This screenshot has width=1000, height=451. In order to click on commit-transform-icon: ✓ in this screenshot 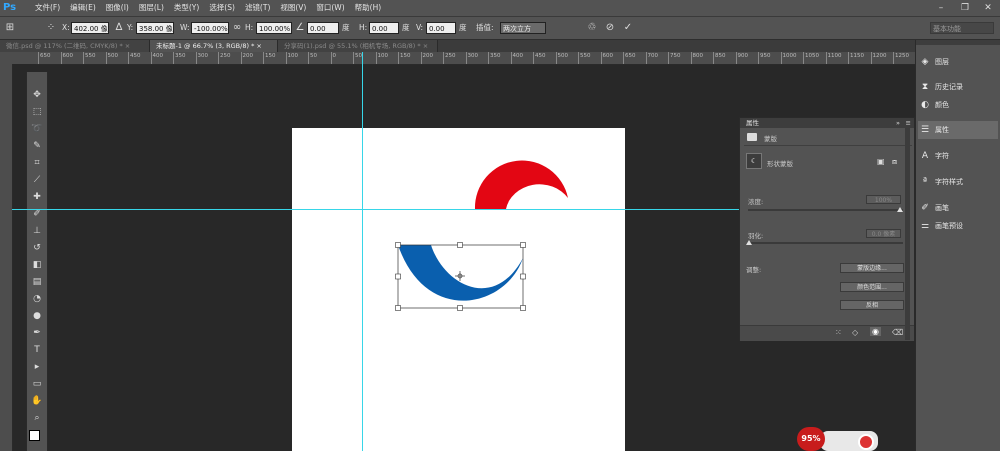, I will do `click(628, 28)`.